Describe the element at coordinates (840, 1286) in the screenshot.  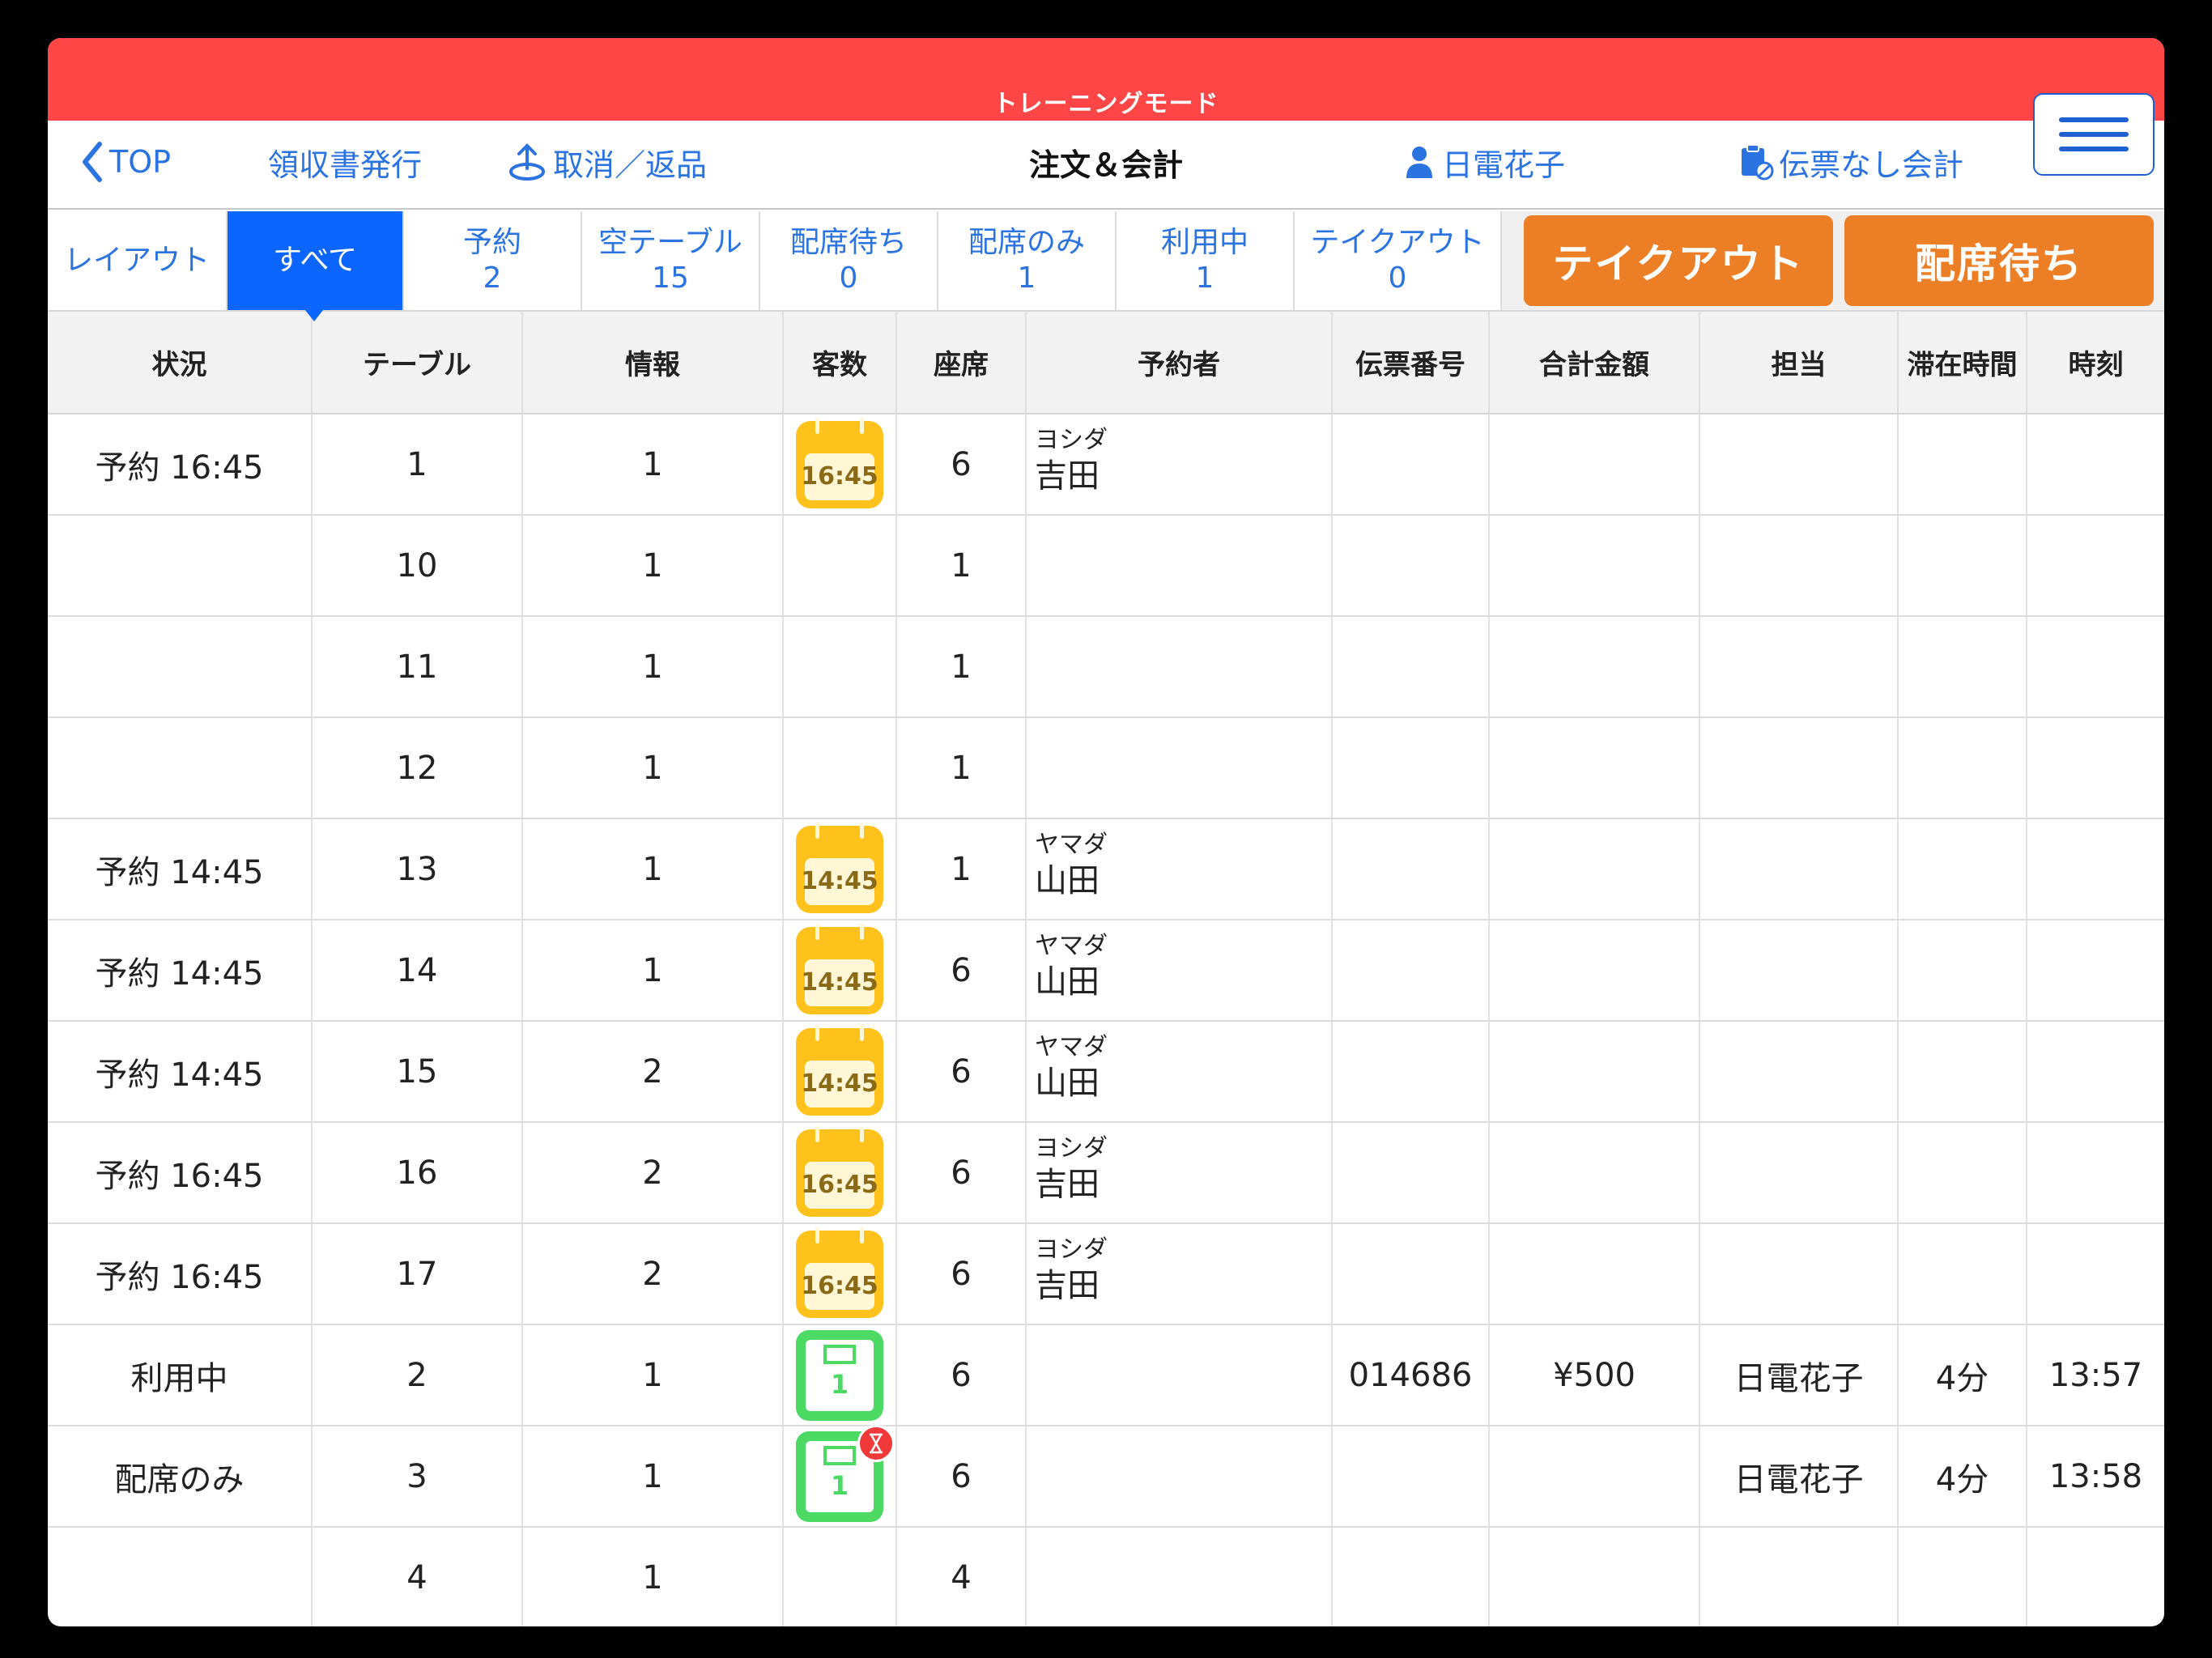
I see `reservation-time: 16:45` at that location.